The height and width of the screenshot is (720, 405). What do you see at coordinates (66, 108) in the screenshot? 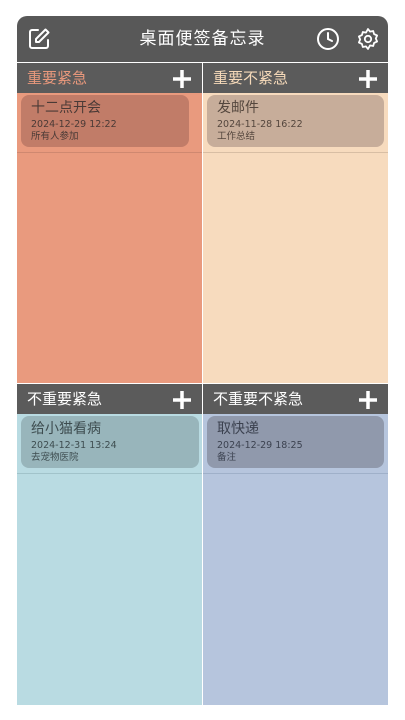
I see `note-title: 十二点开会` at bounding box center [66, 108].